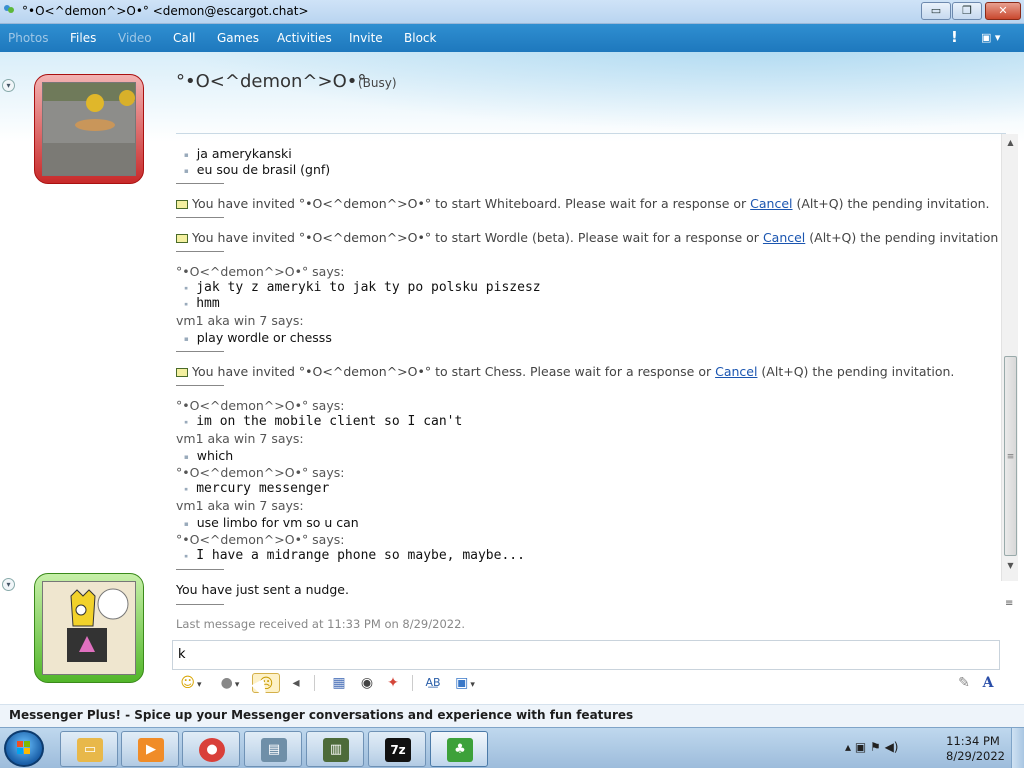 The image size is (1024, 768). What do you see at coordinates (964, 683) in the screenshot?
I see `handwriting-icon: ✎` at bounding box center [964, 683].